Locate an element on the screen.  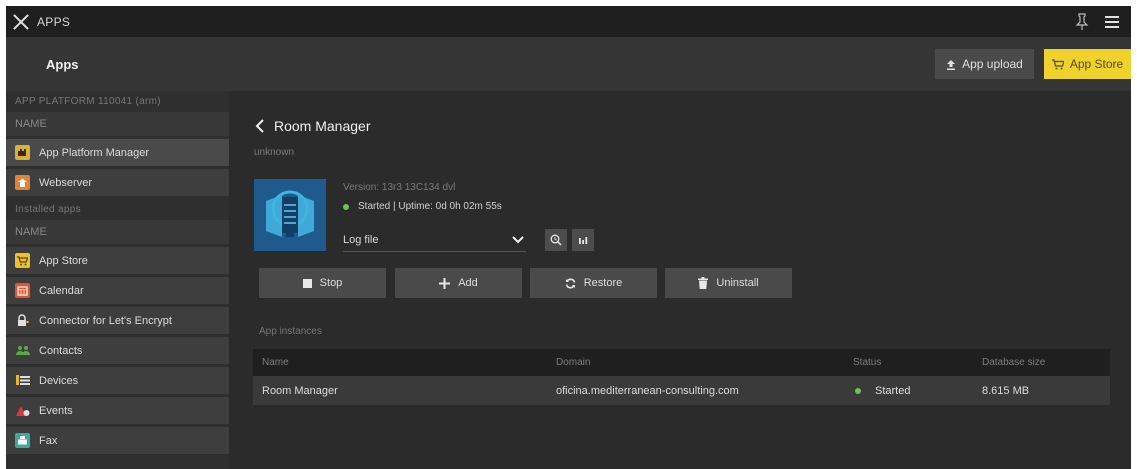
sidebar-item-label: Fax is located at coordinates (48, 440).